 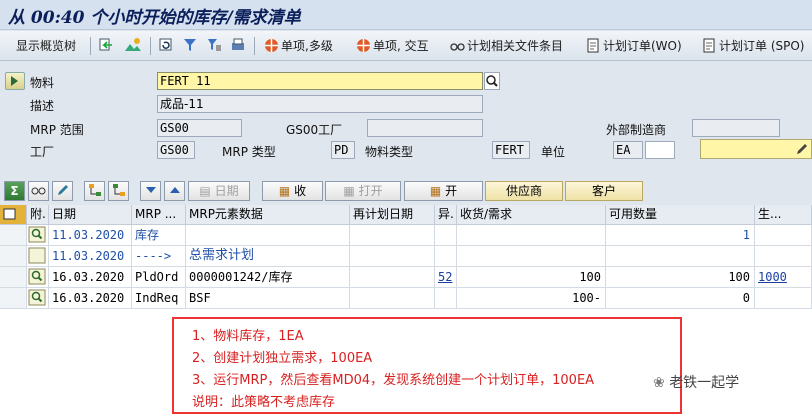 What do you see at coordinates (506, 46) in the screenshot?
I see `plan-related-files-button: 计划相关文件条目` at bounding box center [506, 46].